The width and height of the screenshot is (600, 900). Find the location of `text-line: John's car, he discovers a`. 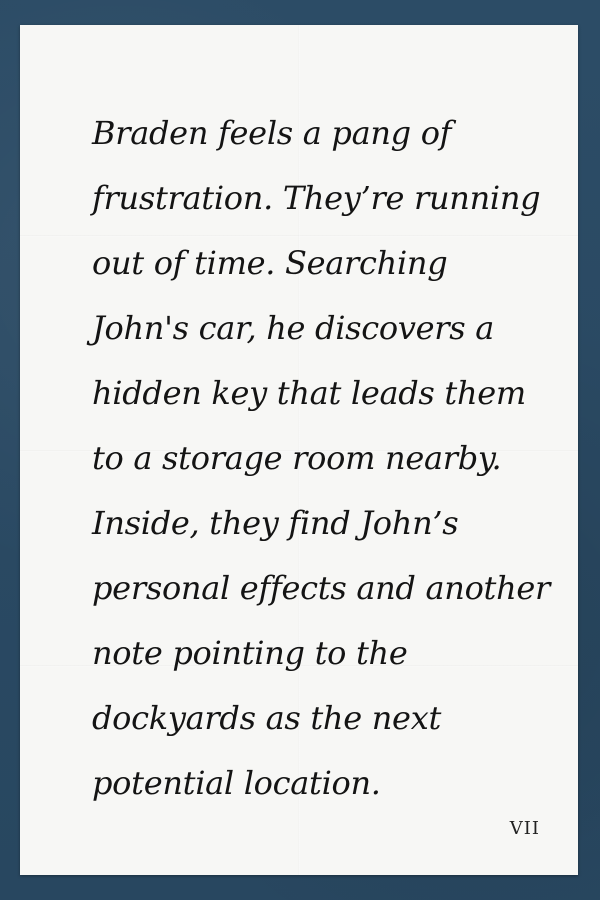

text-line: John's car, he discovers a is located at coordinates (293, 328).